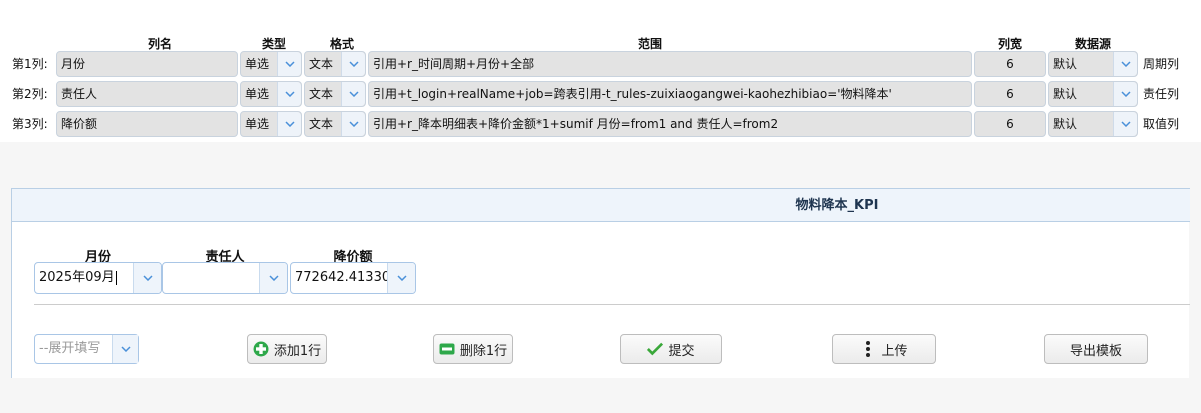  I want to click on panel-title: 物料降本_KPI, so click(837, 205).